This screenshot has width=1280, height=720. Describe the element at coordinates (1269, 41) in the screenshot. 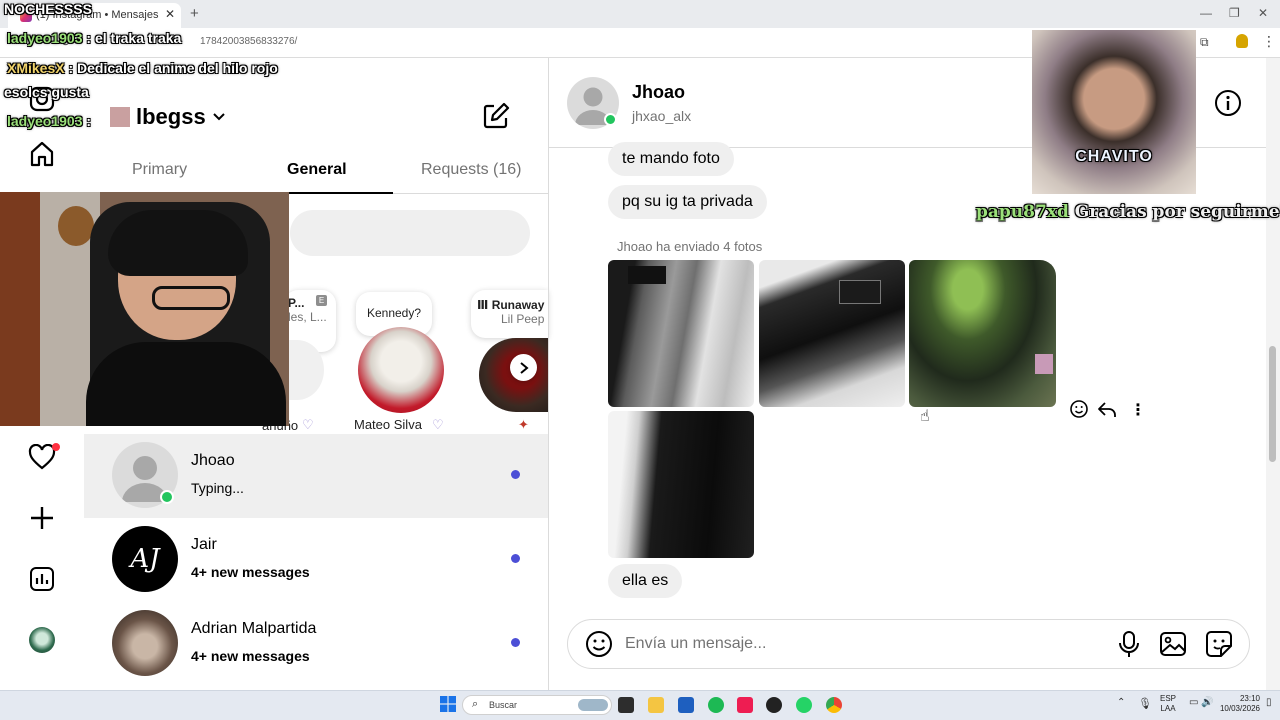

I see `browser-menu-icon: ⋮` at that location.